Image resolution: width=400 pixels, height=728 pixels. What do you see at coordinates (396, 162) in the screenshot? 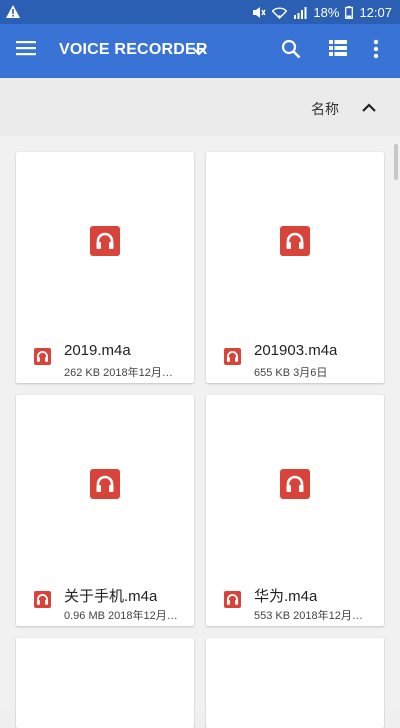
I see `scrollbar-thumb` at bounding box center [396, 162].